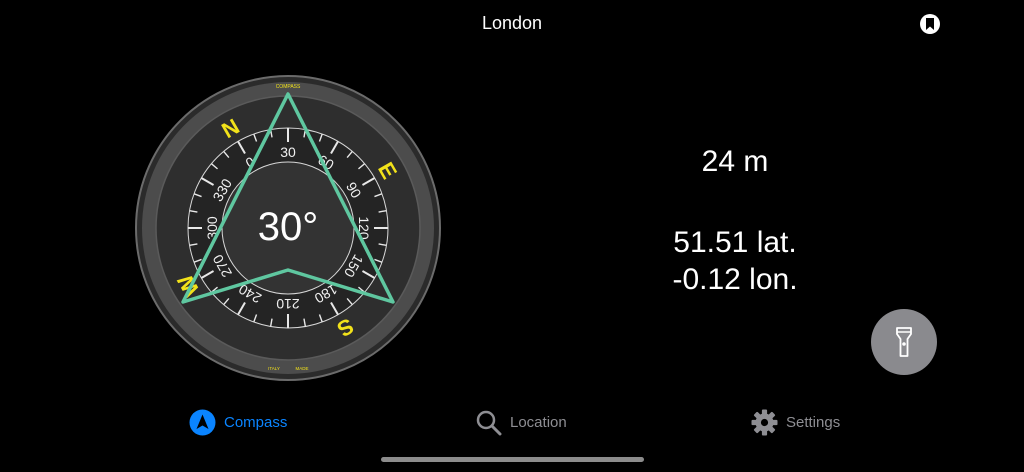  I want to click on gear-icon, so click(764, 422).